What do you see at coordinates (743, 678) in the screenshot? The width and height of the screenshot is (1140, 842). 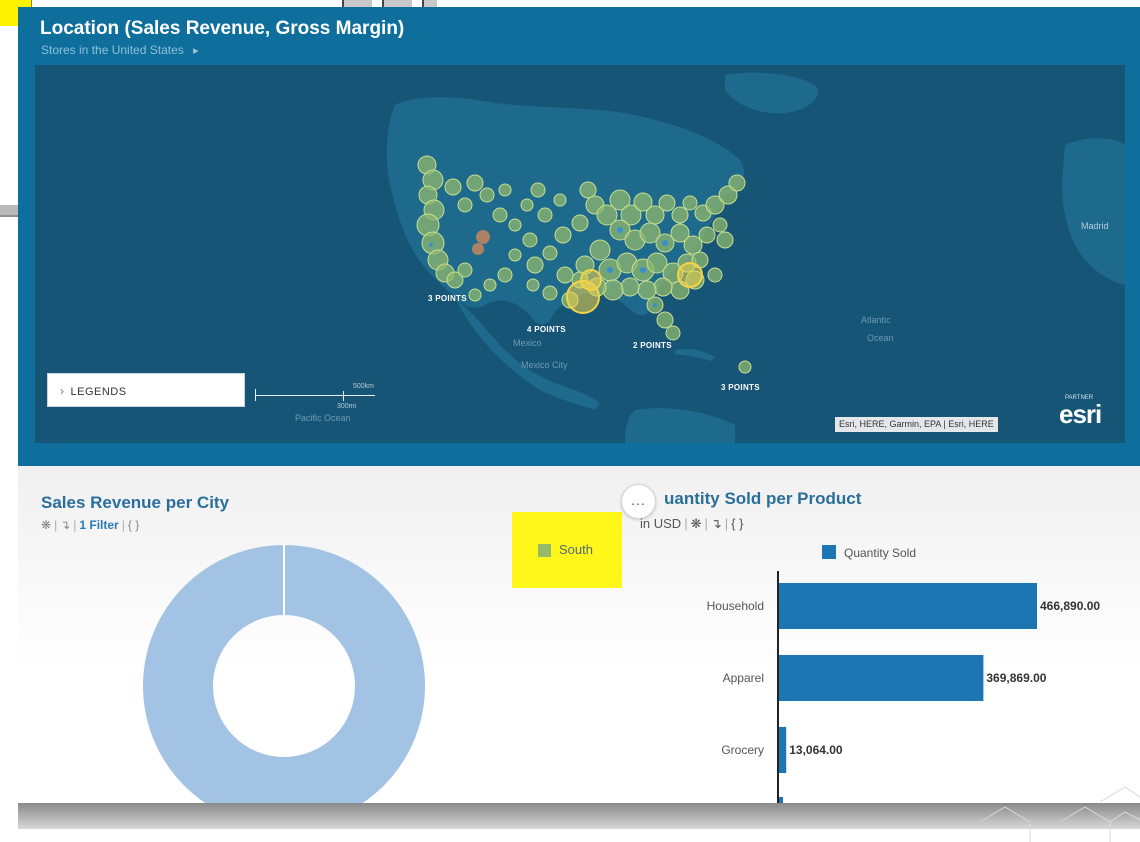 I see `category-label: Apparel` at bounding box center [743, 678].